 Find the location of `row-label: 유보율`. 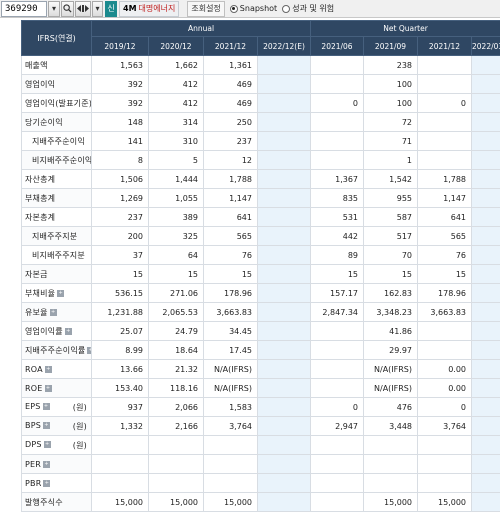

row-label: 유보율 is located at coordinates (57, 312).